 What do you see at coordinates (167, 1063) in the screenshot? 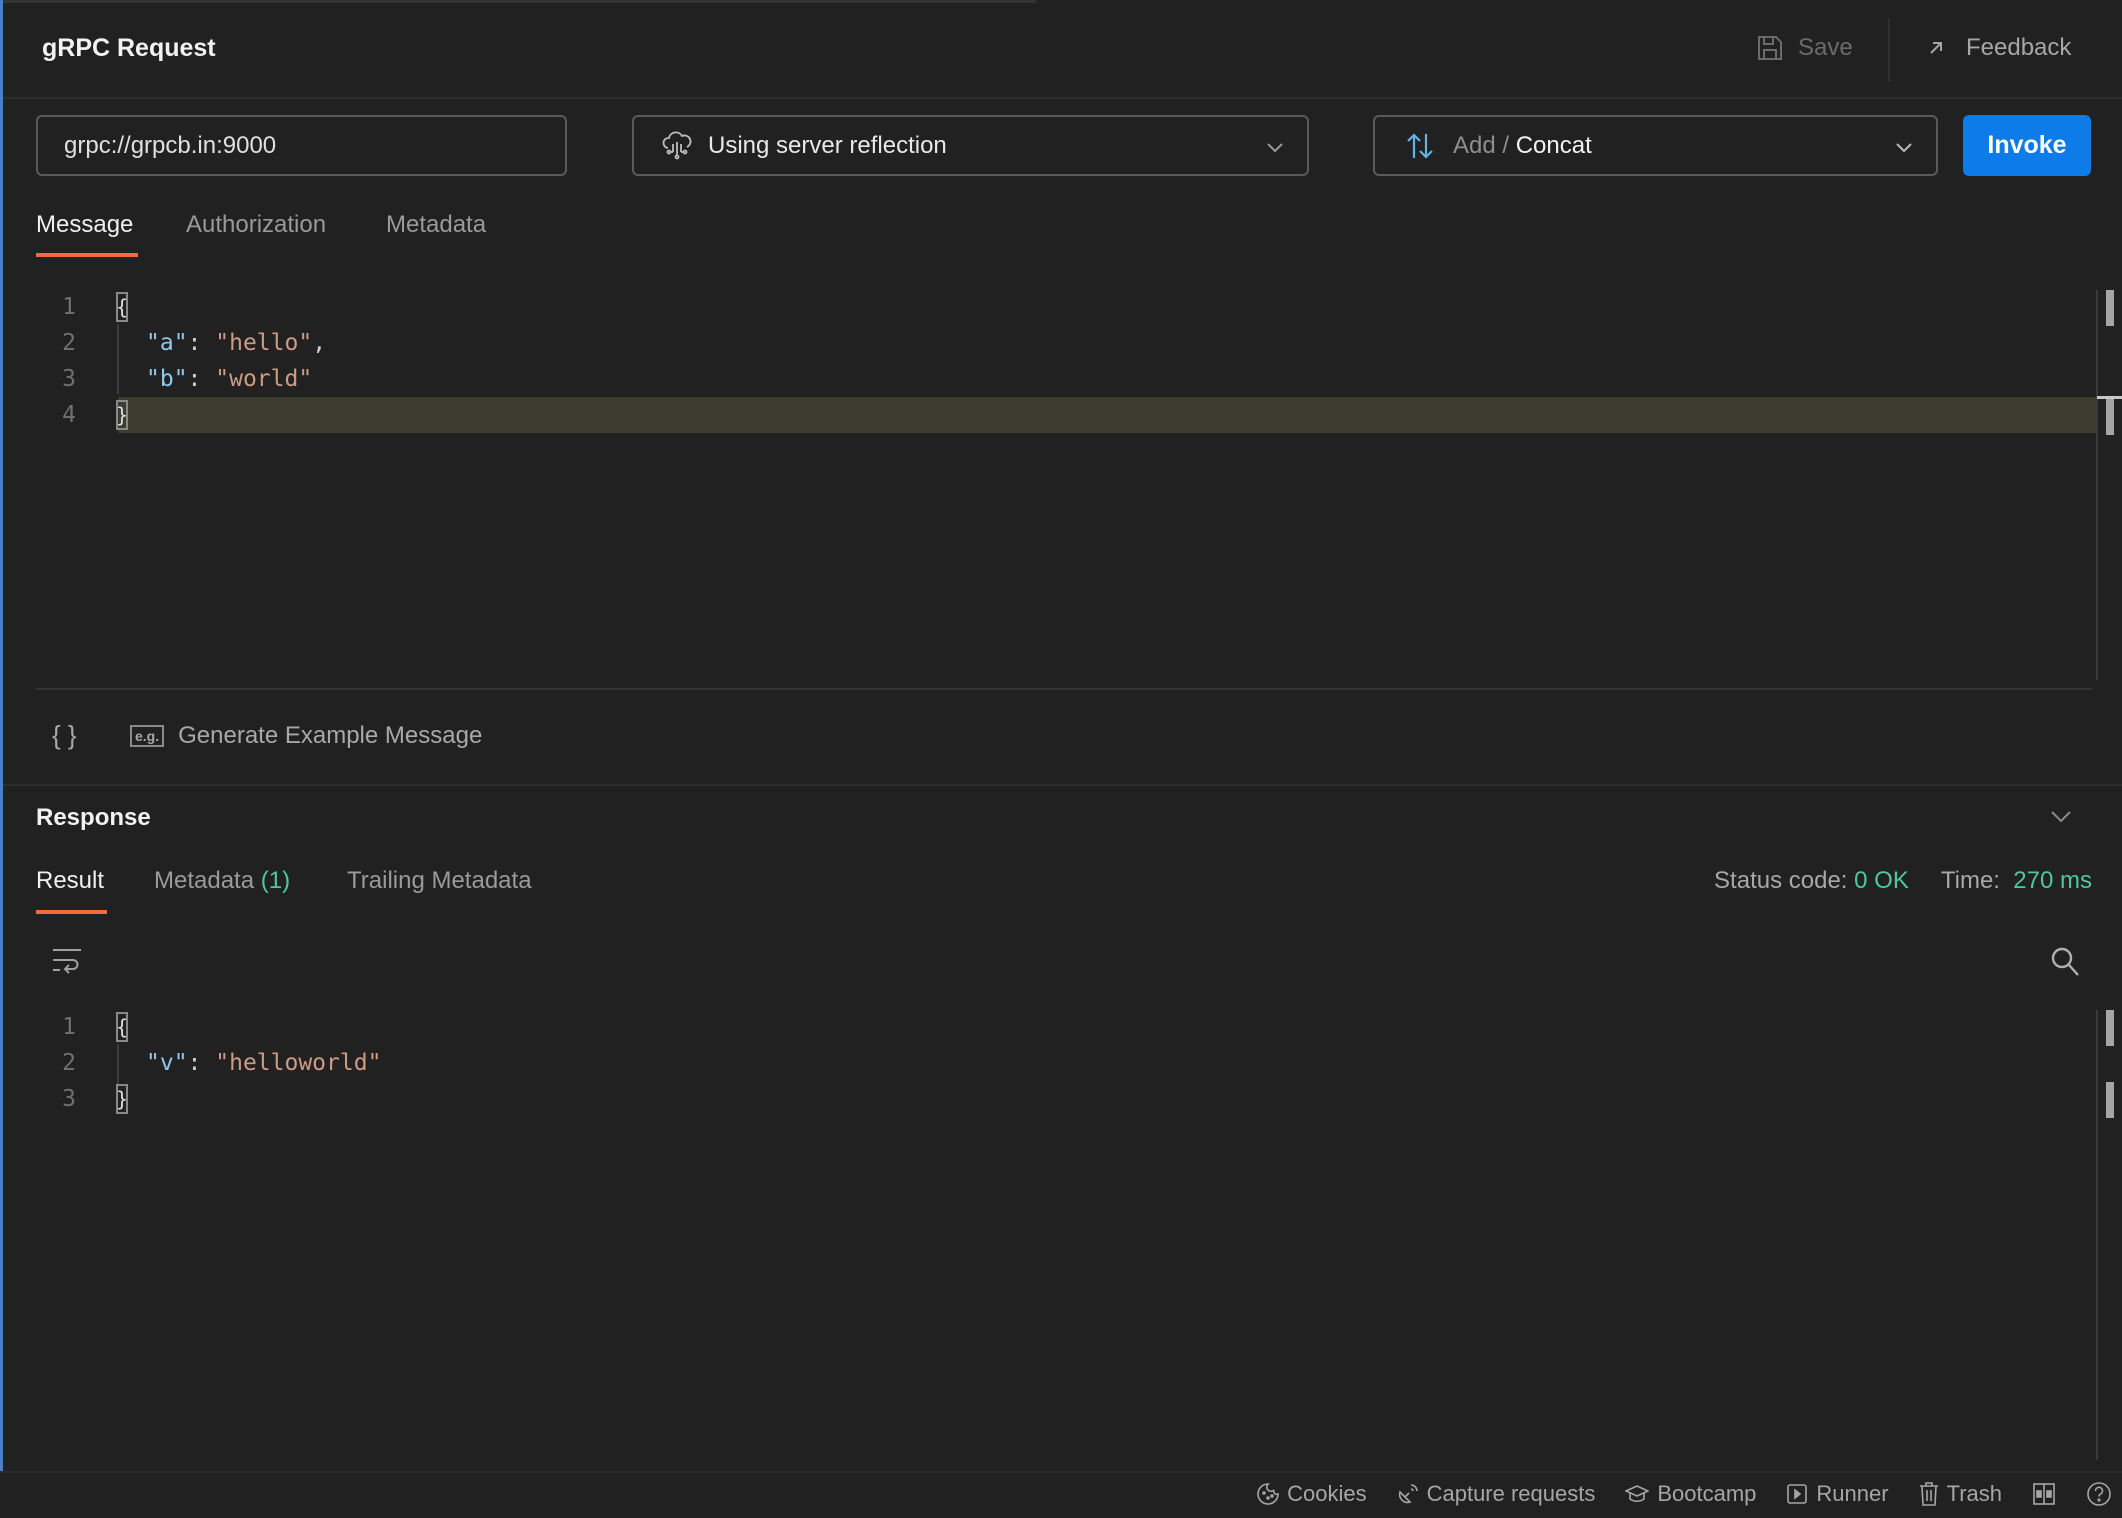
I see `json-key: "v"` at bounding box center [167, 1063].